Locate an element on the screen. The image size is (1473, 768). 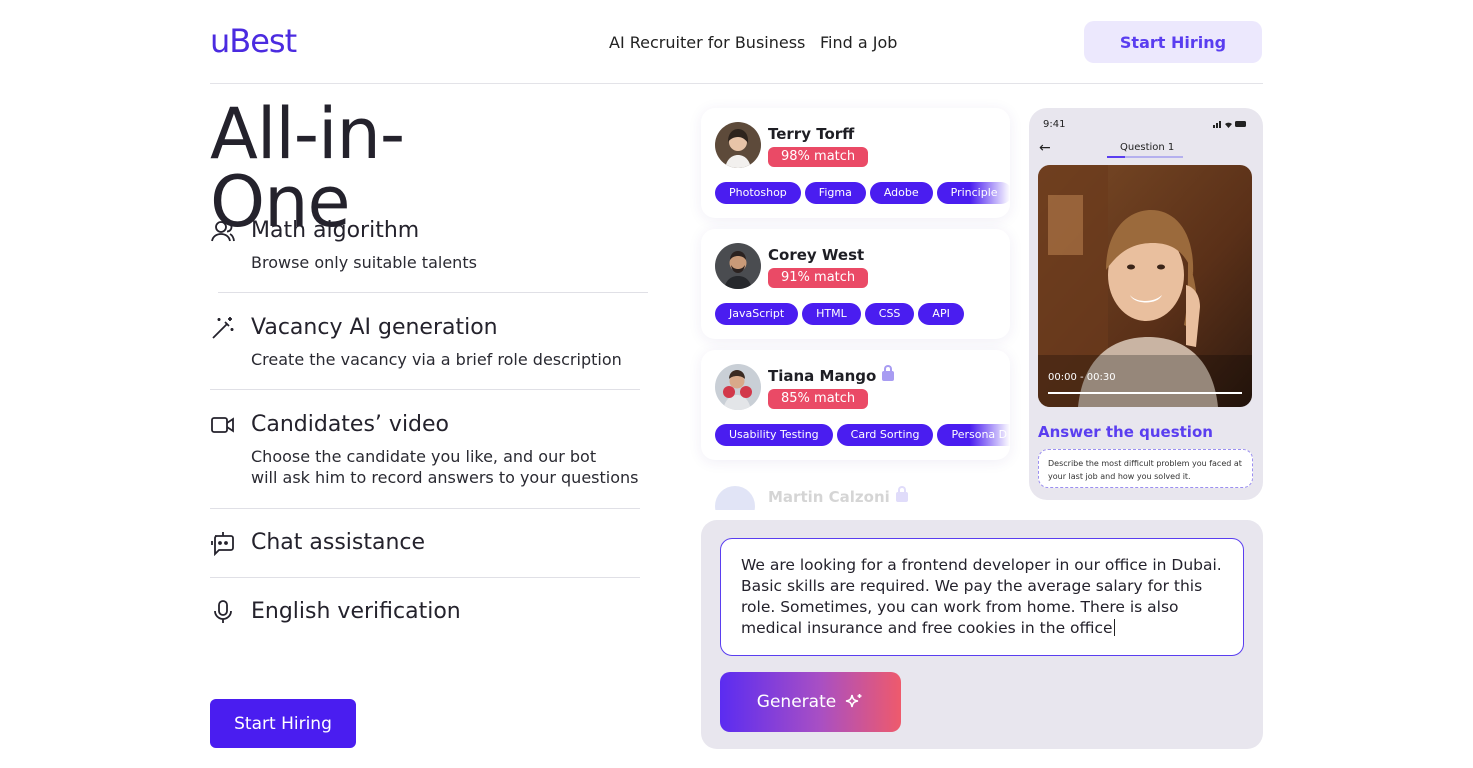
back-arrow-icon: ← is located at coordinates (1045, 148).